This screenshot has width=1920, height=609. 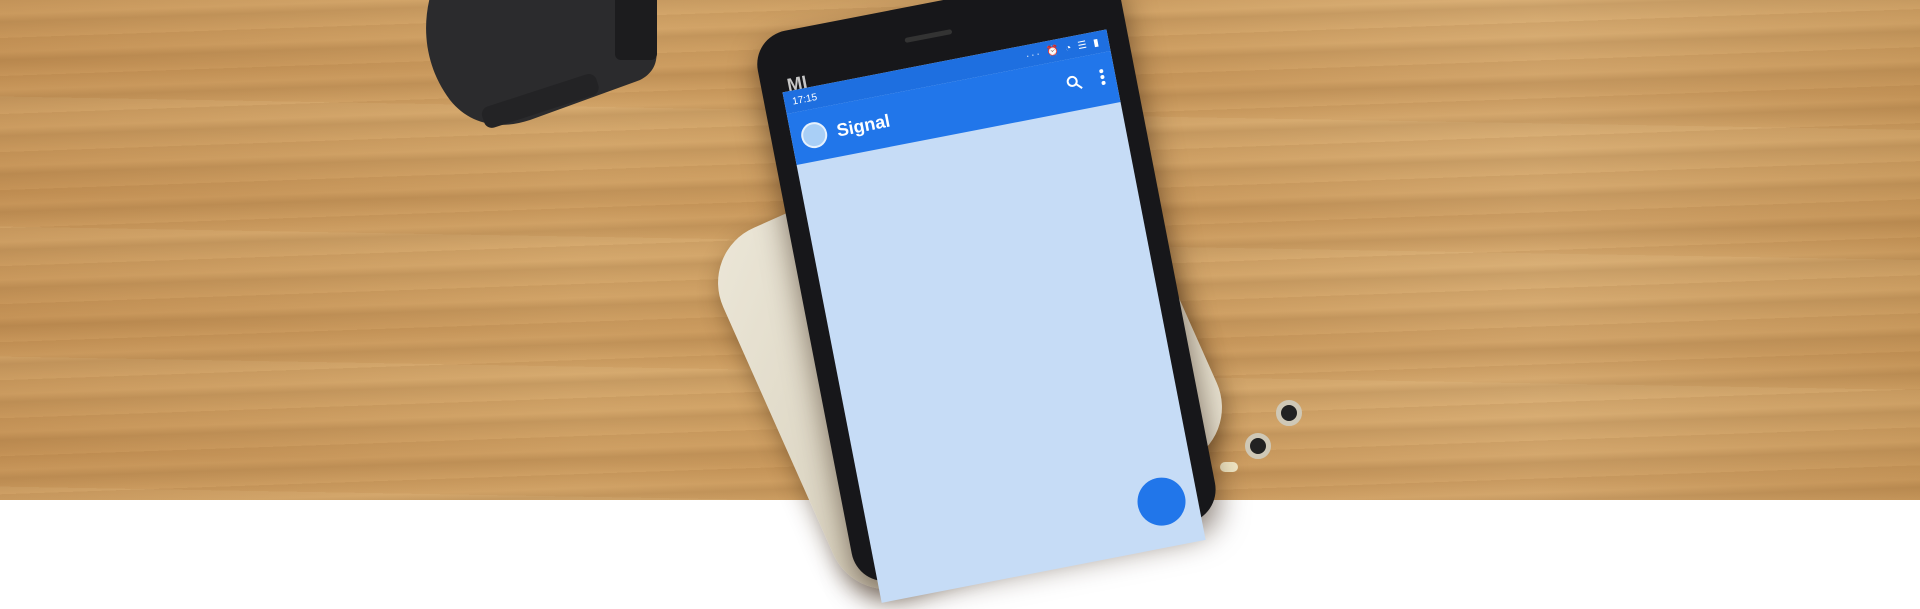 What do you see at coordinates (541, 64) in the screenshot?
I see `smartwatch` at bounding box center [541, 64].